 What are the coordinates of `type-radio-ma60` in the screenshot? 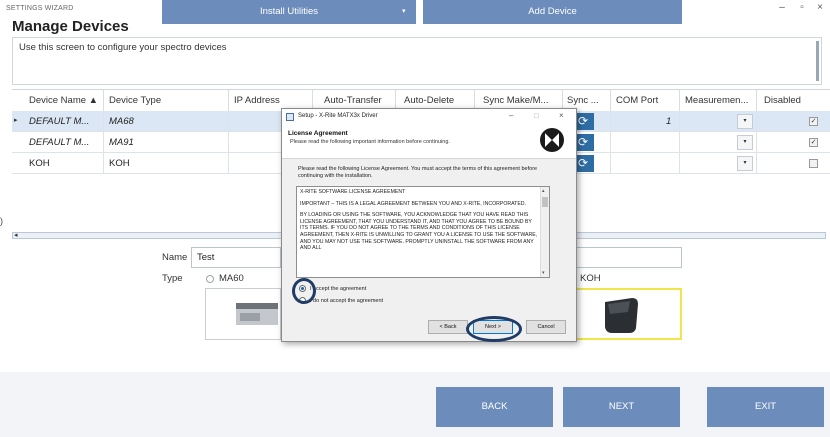 It's located at (210, 279).